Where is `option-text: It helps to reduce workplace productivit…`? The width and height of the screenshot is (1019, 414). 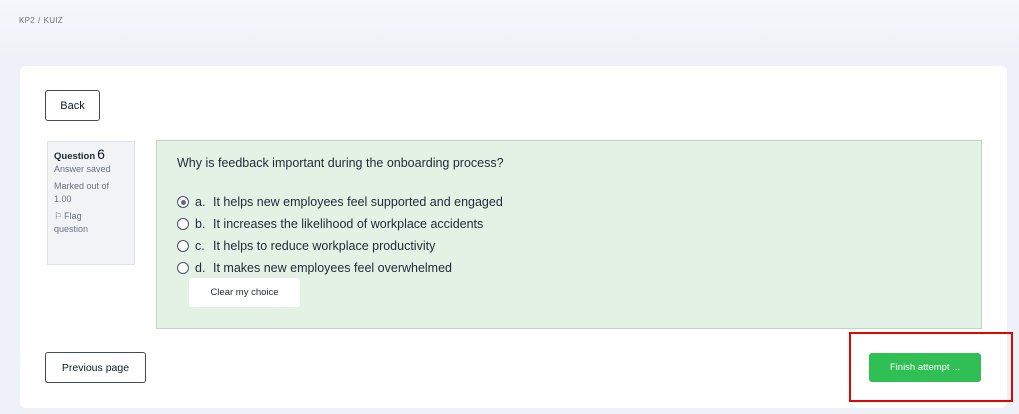 option-text: It helps to reduce workplace productivit… is located at coordinates (324, 246).